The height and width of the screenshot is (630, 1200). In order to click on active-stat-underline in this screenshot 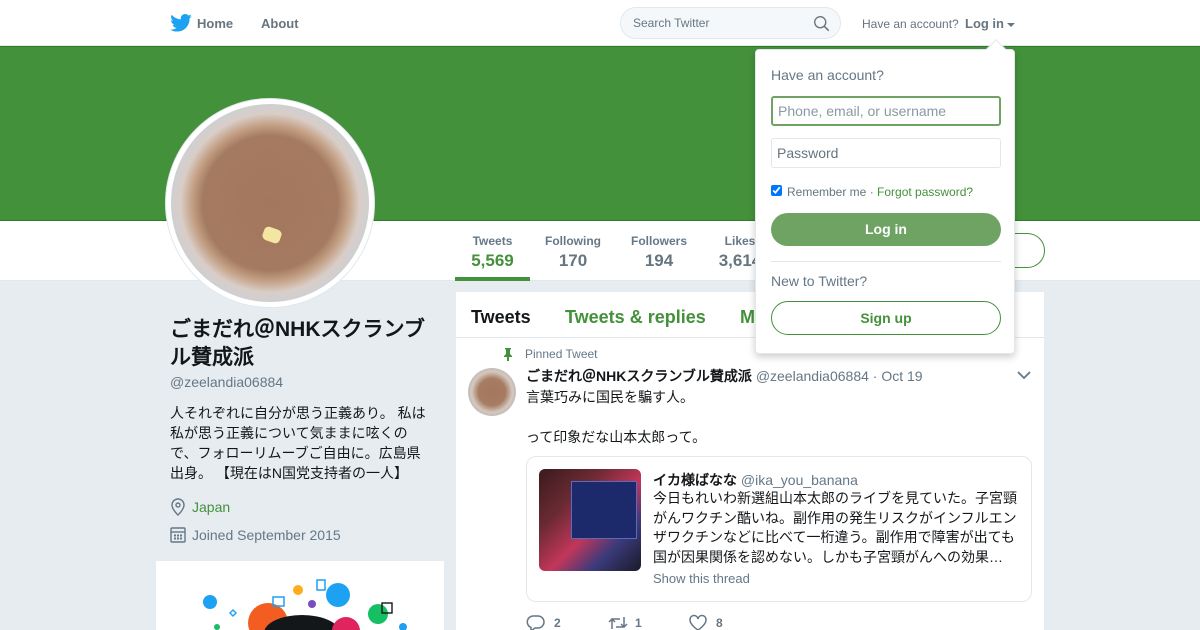, I will do `click(492, 279)`.